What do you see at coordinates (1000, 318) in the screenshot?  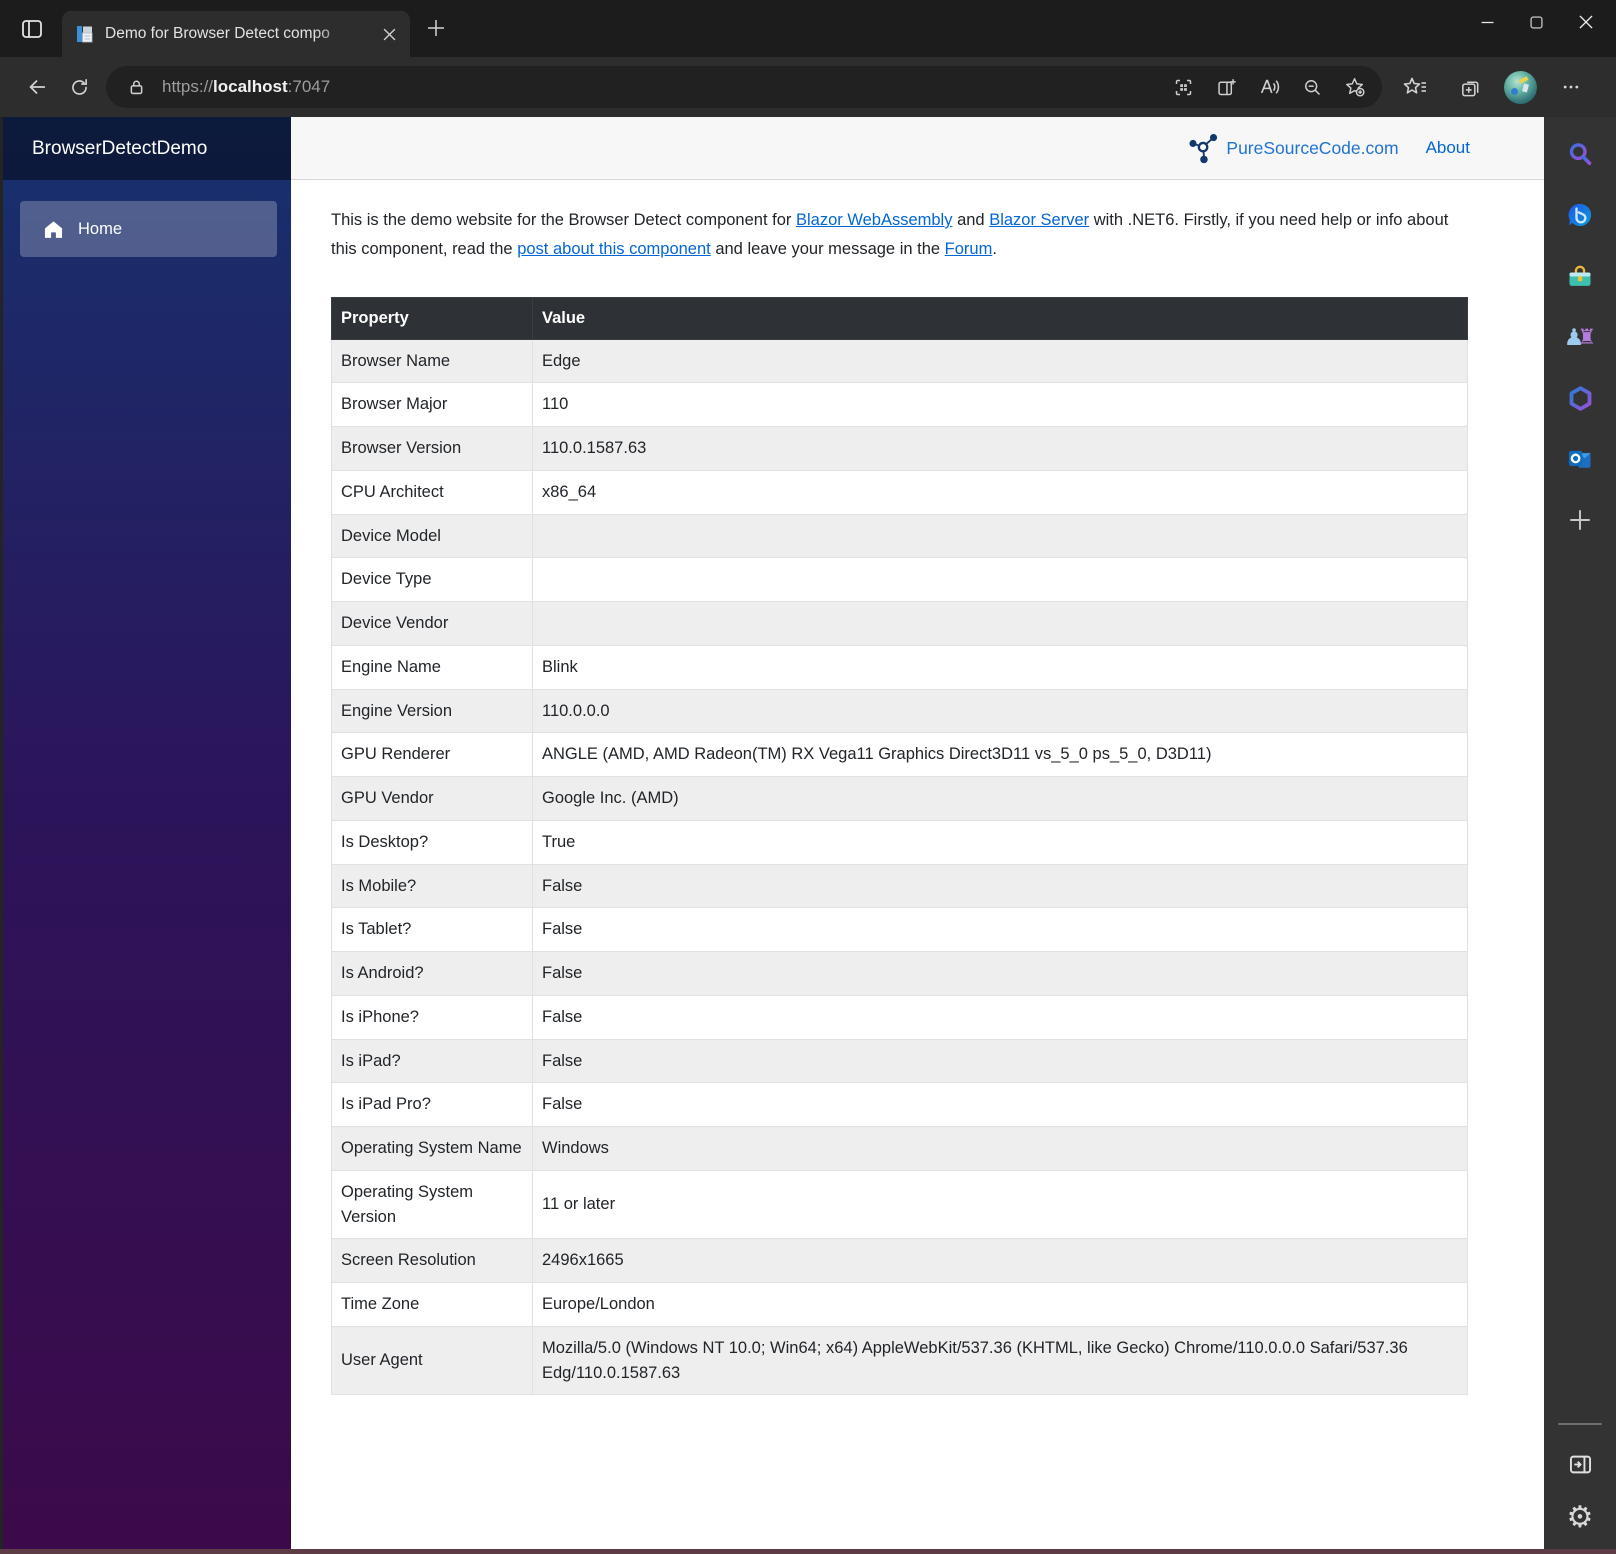 I see `column-header: Value` at bounding box center [1000, 318].